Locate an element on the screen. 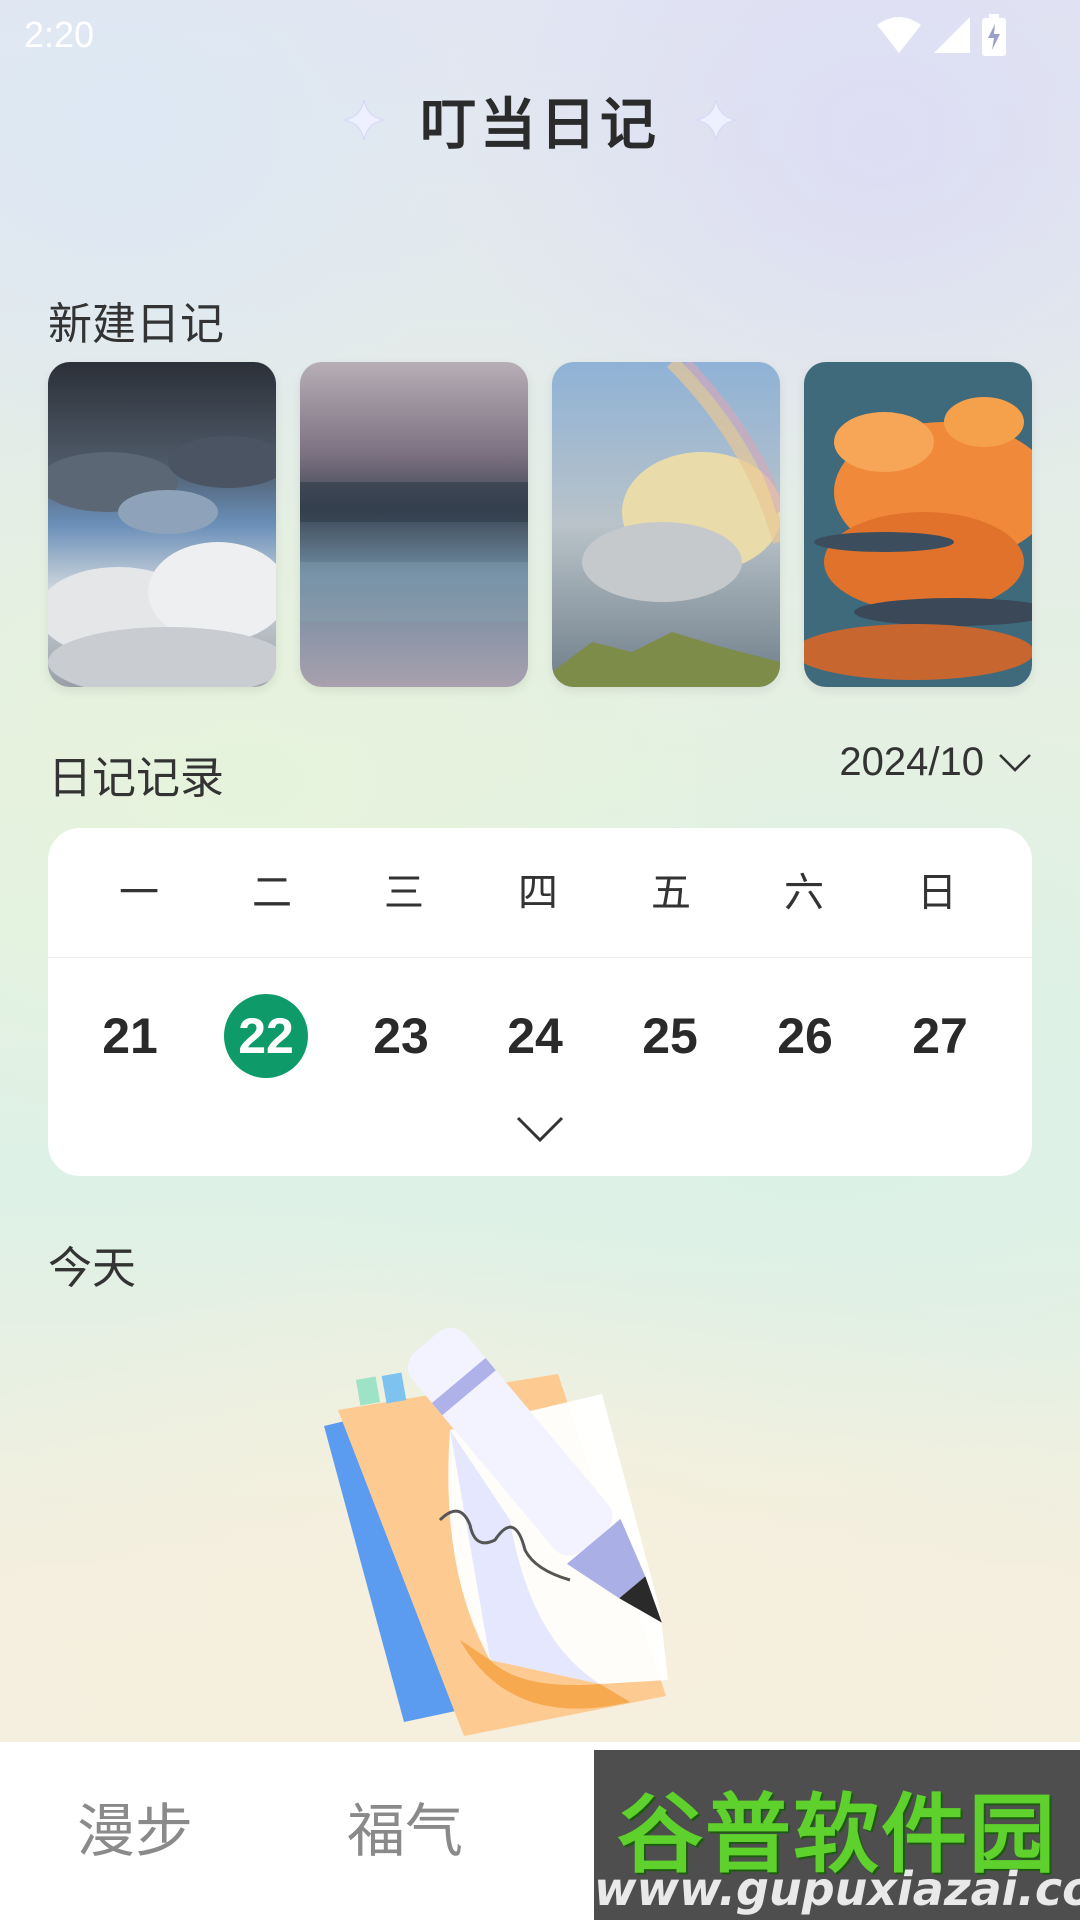 The height and width of the screenshot is (1920, 1080). status-bar: 2:20 is located at coordinates (540, 36).